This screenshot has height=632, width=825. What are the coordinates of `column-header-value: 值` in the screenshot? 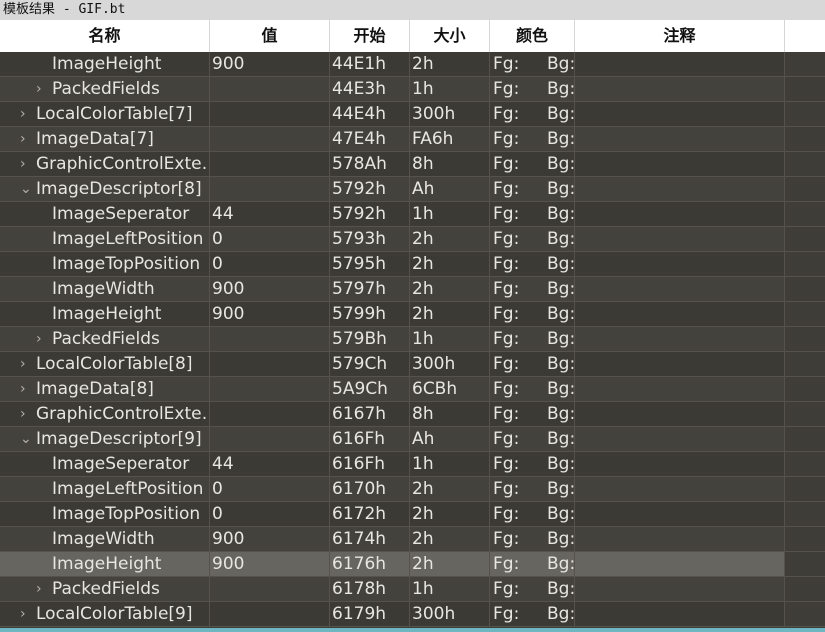 It's located at (270, 36).